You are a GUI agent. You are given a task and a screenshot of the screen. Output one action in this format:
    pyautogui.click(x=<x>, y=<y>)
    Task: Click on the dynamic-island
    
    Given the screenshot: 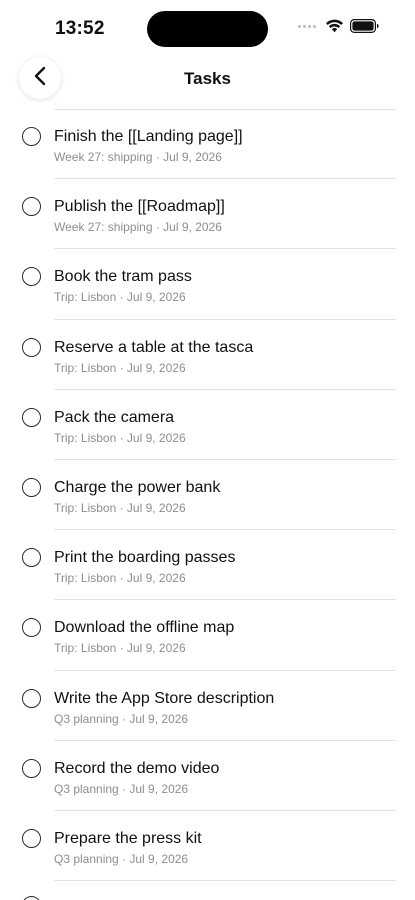 What is the action you would take?
    pyautogui.click(x=207, y=29)
    